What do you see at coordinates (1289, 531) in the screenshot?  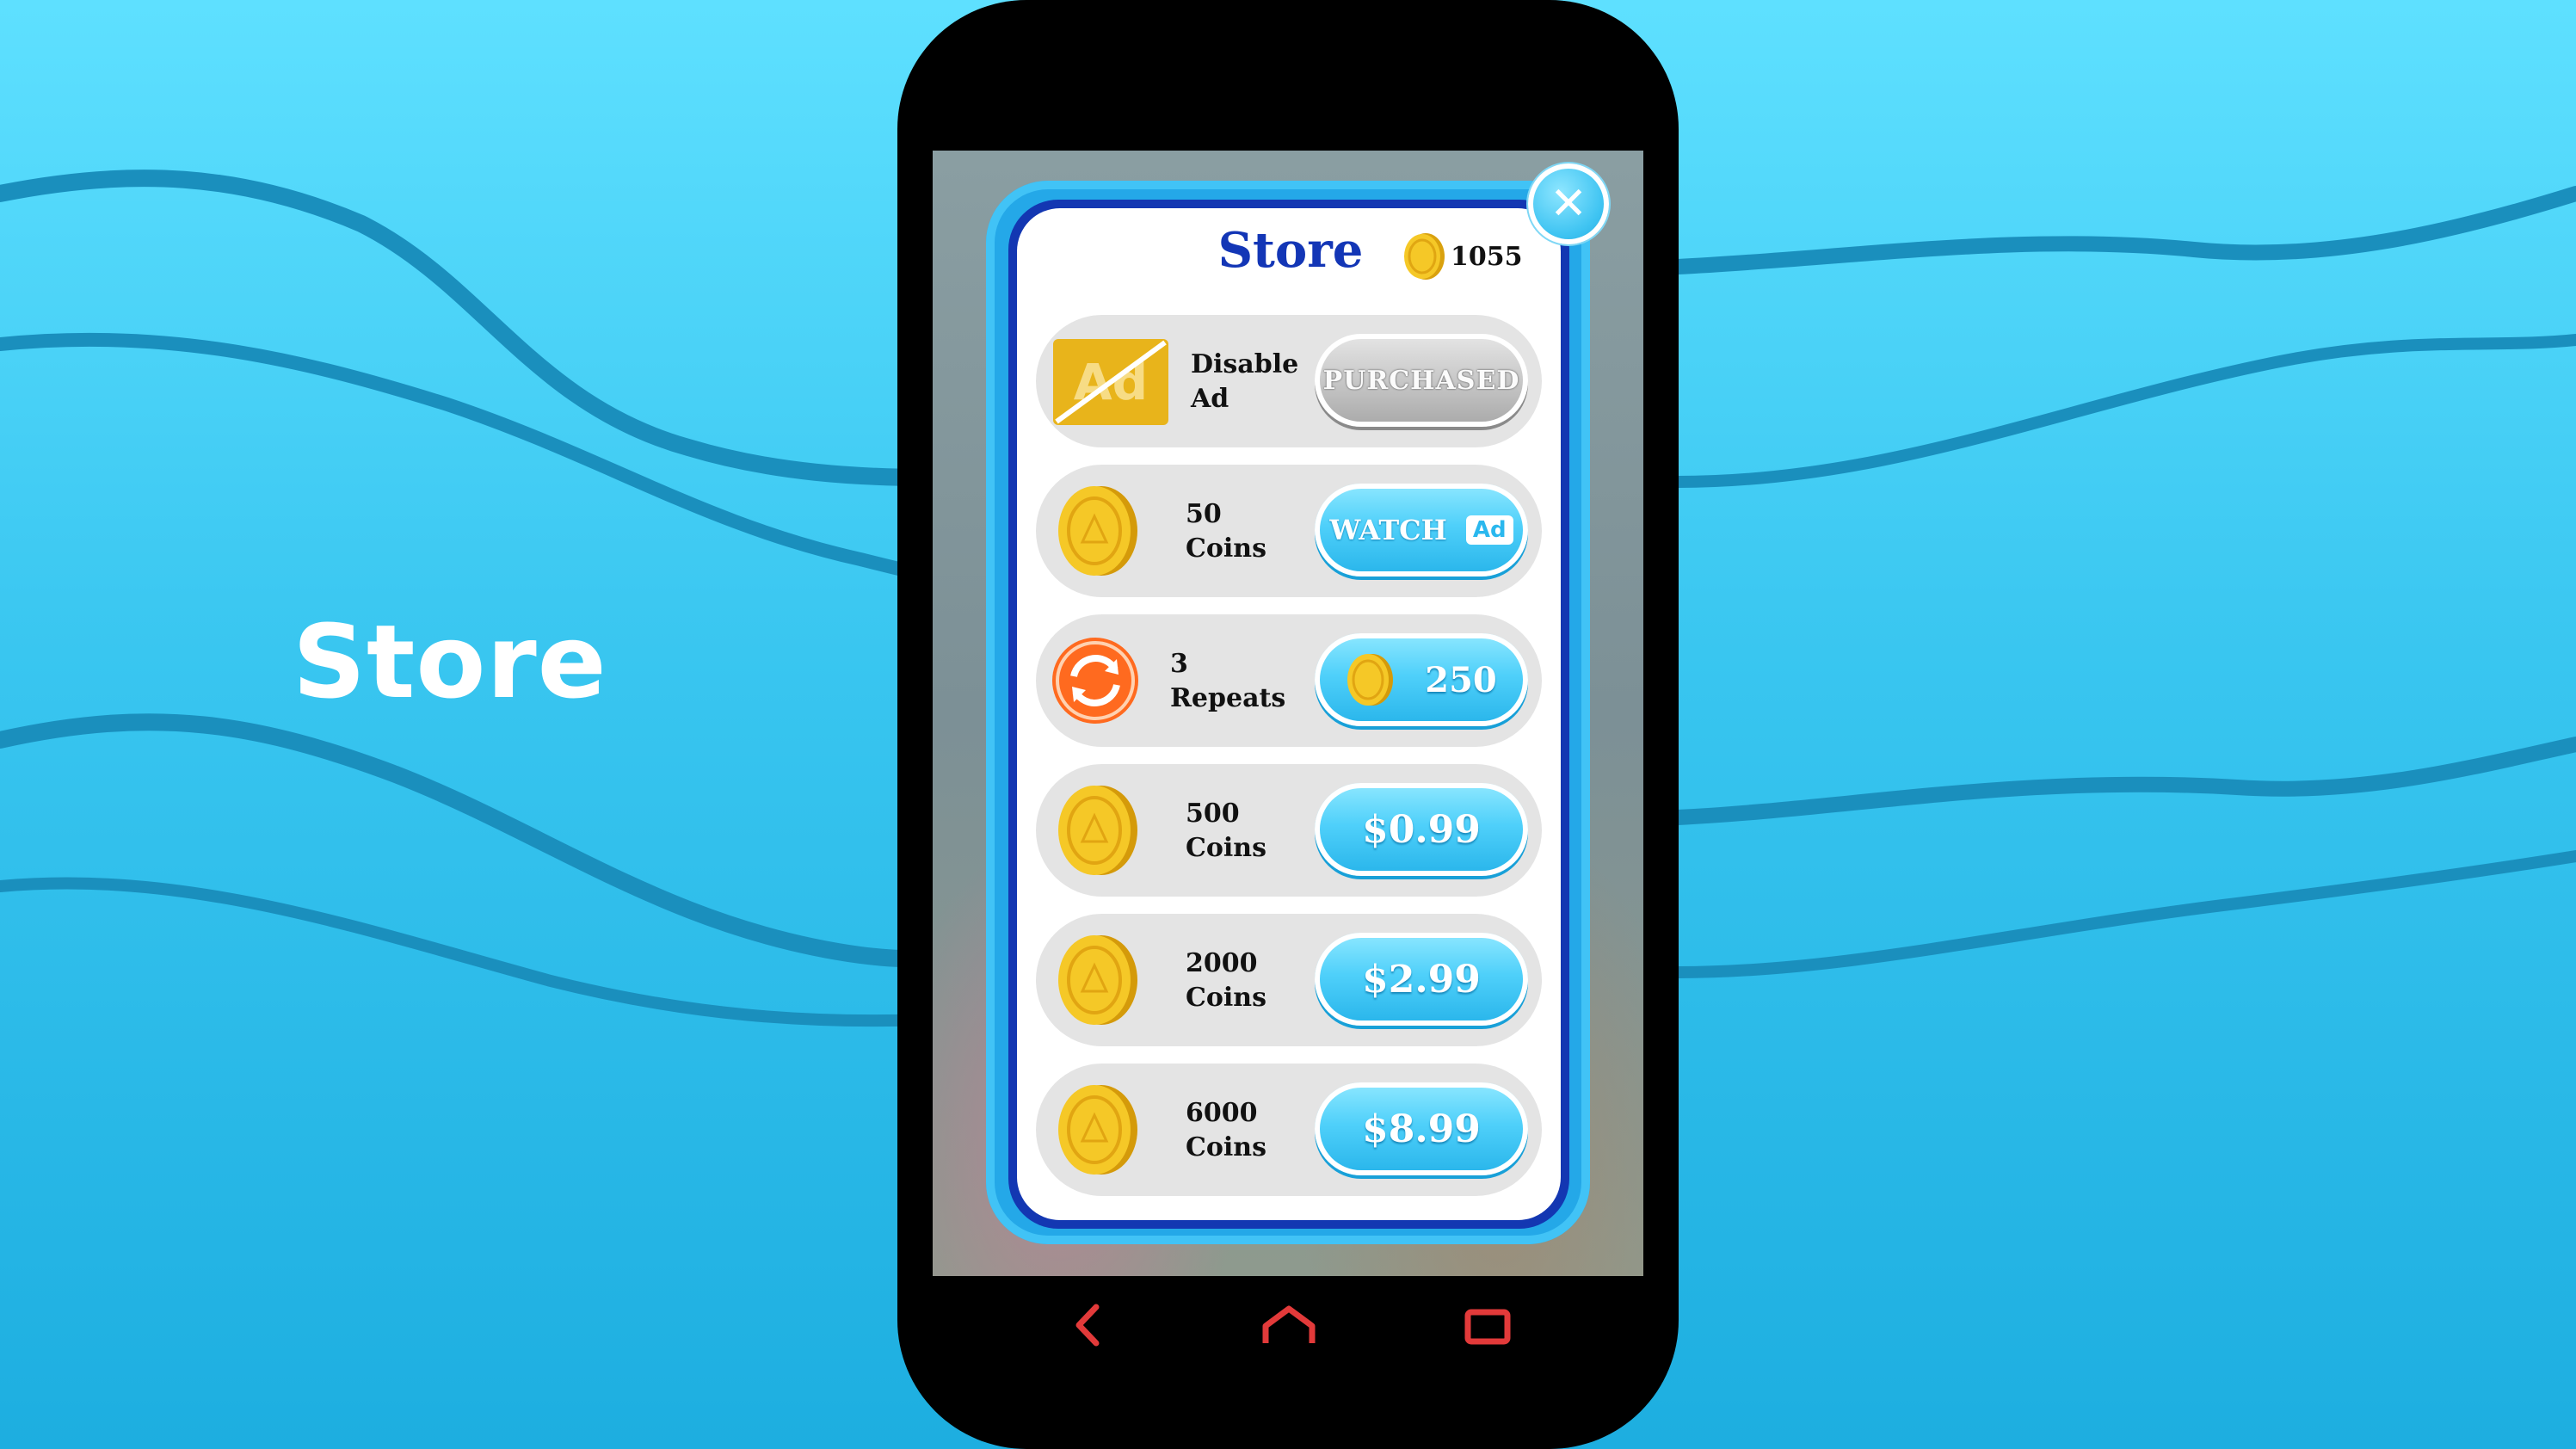 I see `store-item-50-coins: 50 Coins WATCH Ad` at bounding box center [1289, 531].